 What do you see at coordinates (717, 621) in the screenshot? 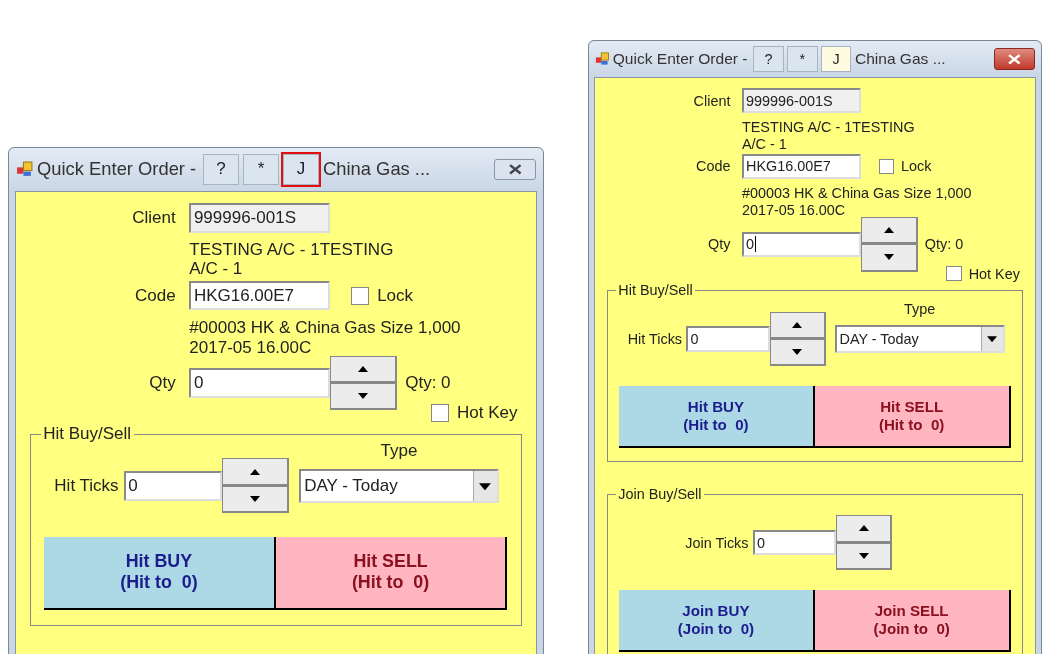
I see `buy-button: Join BUY (Join to 0)` at bounding box center [717, 621].